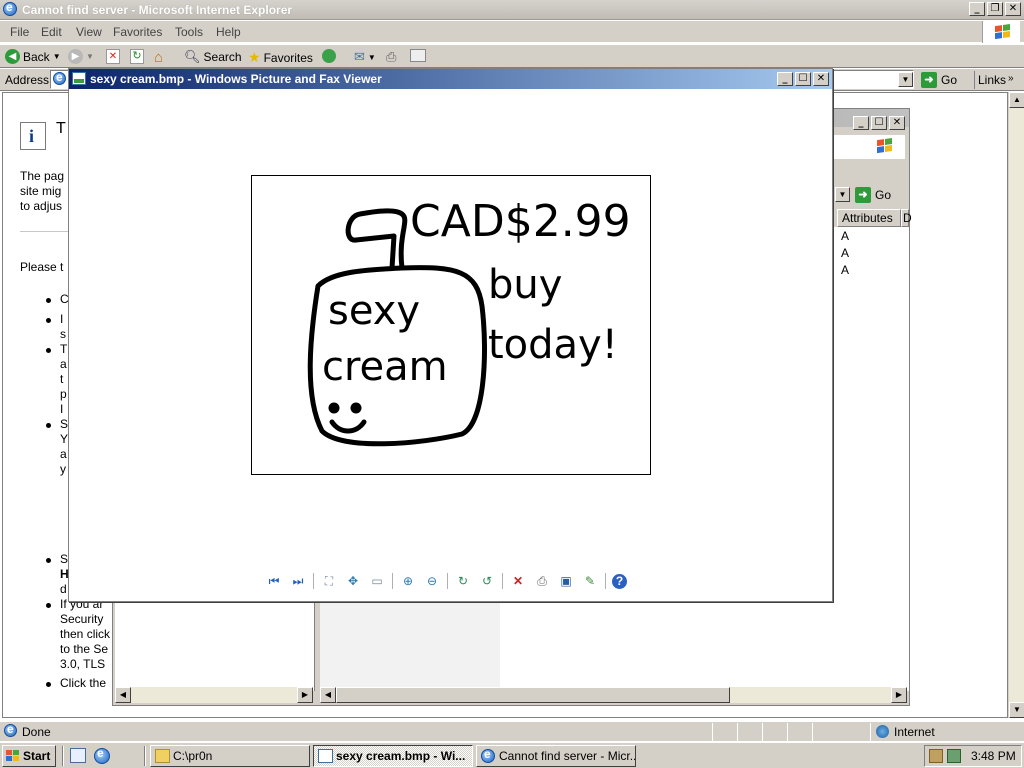 The height and width of the screenshot is (768, 1024). What do you see at coordinates (228, 32) in the screenshot?
I see `menu-help: Help` at bounding box center [228, 32].